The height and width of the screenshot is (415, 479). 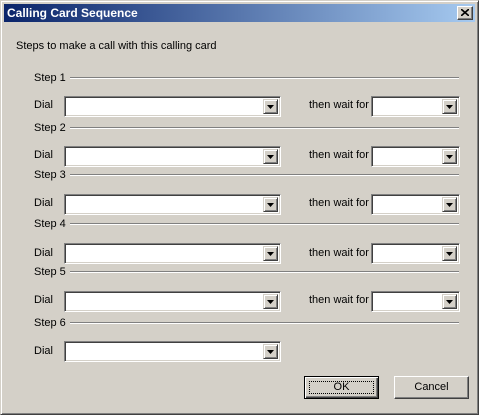 What do you see at coordinates (43, 253) in the screenshot?
I see `step-4-dial-label: Dial` at bounding box center [43, 253].